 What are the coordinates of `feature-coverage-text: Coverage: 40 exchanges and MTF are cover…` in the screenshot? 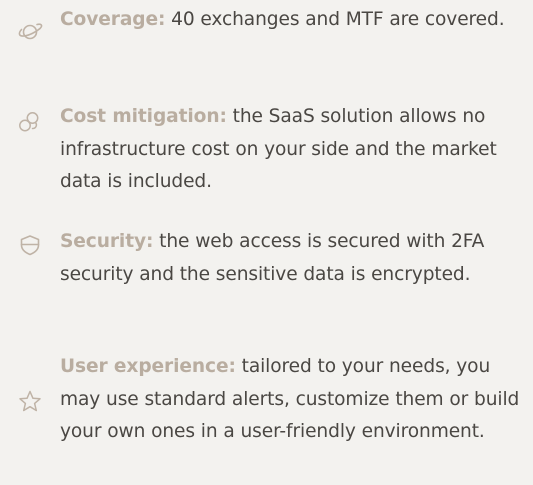 It's located at (290, 20).